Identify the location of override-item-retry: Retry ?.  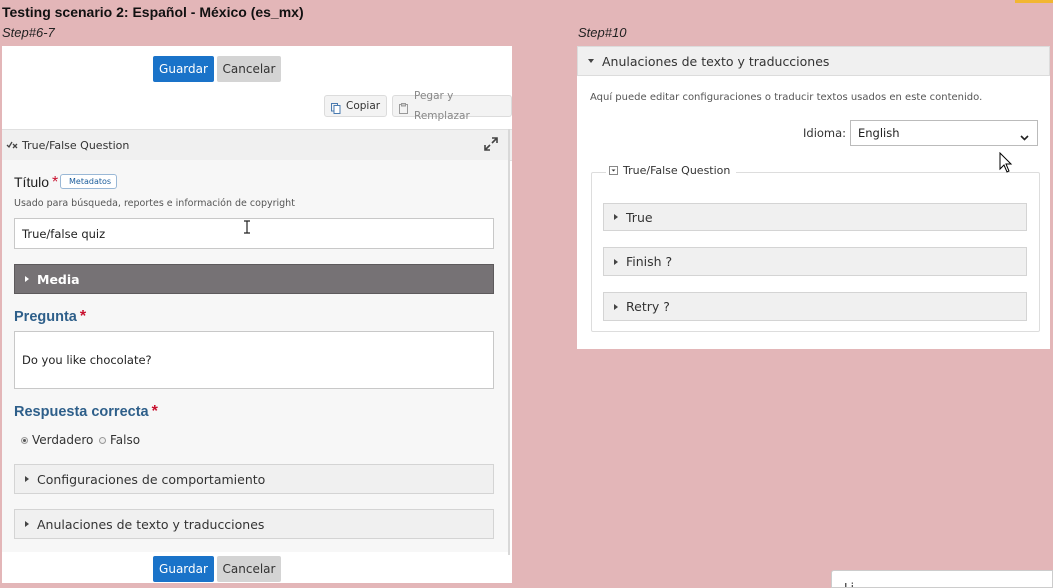
(815, 306).